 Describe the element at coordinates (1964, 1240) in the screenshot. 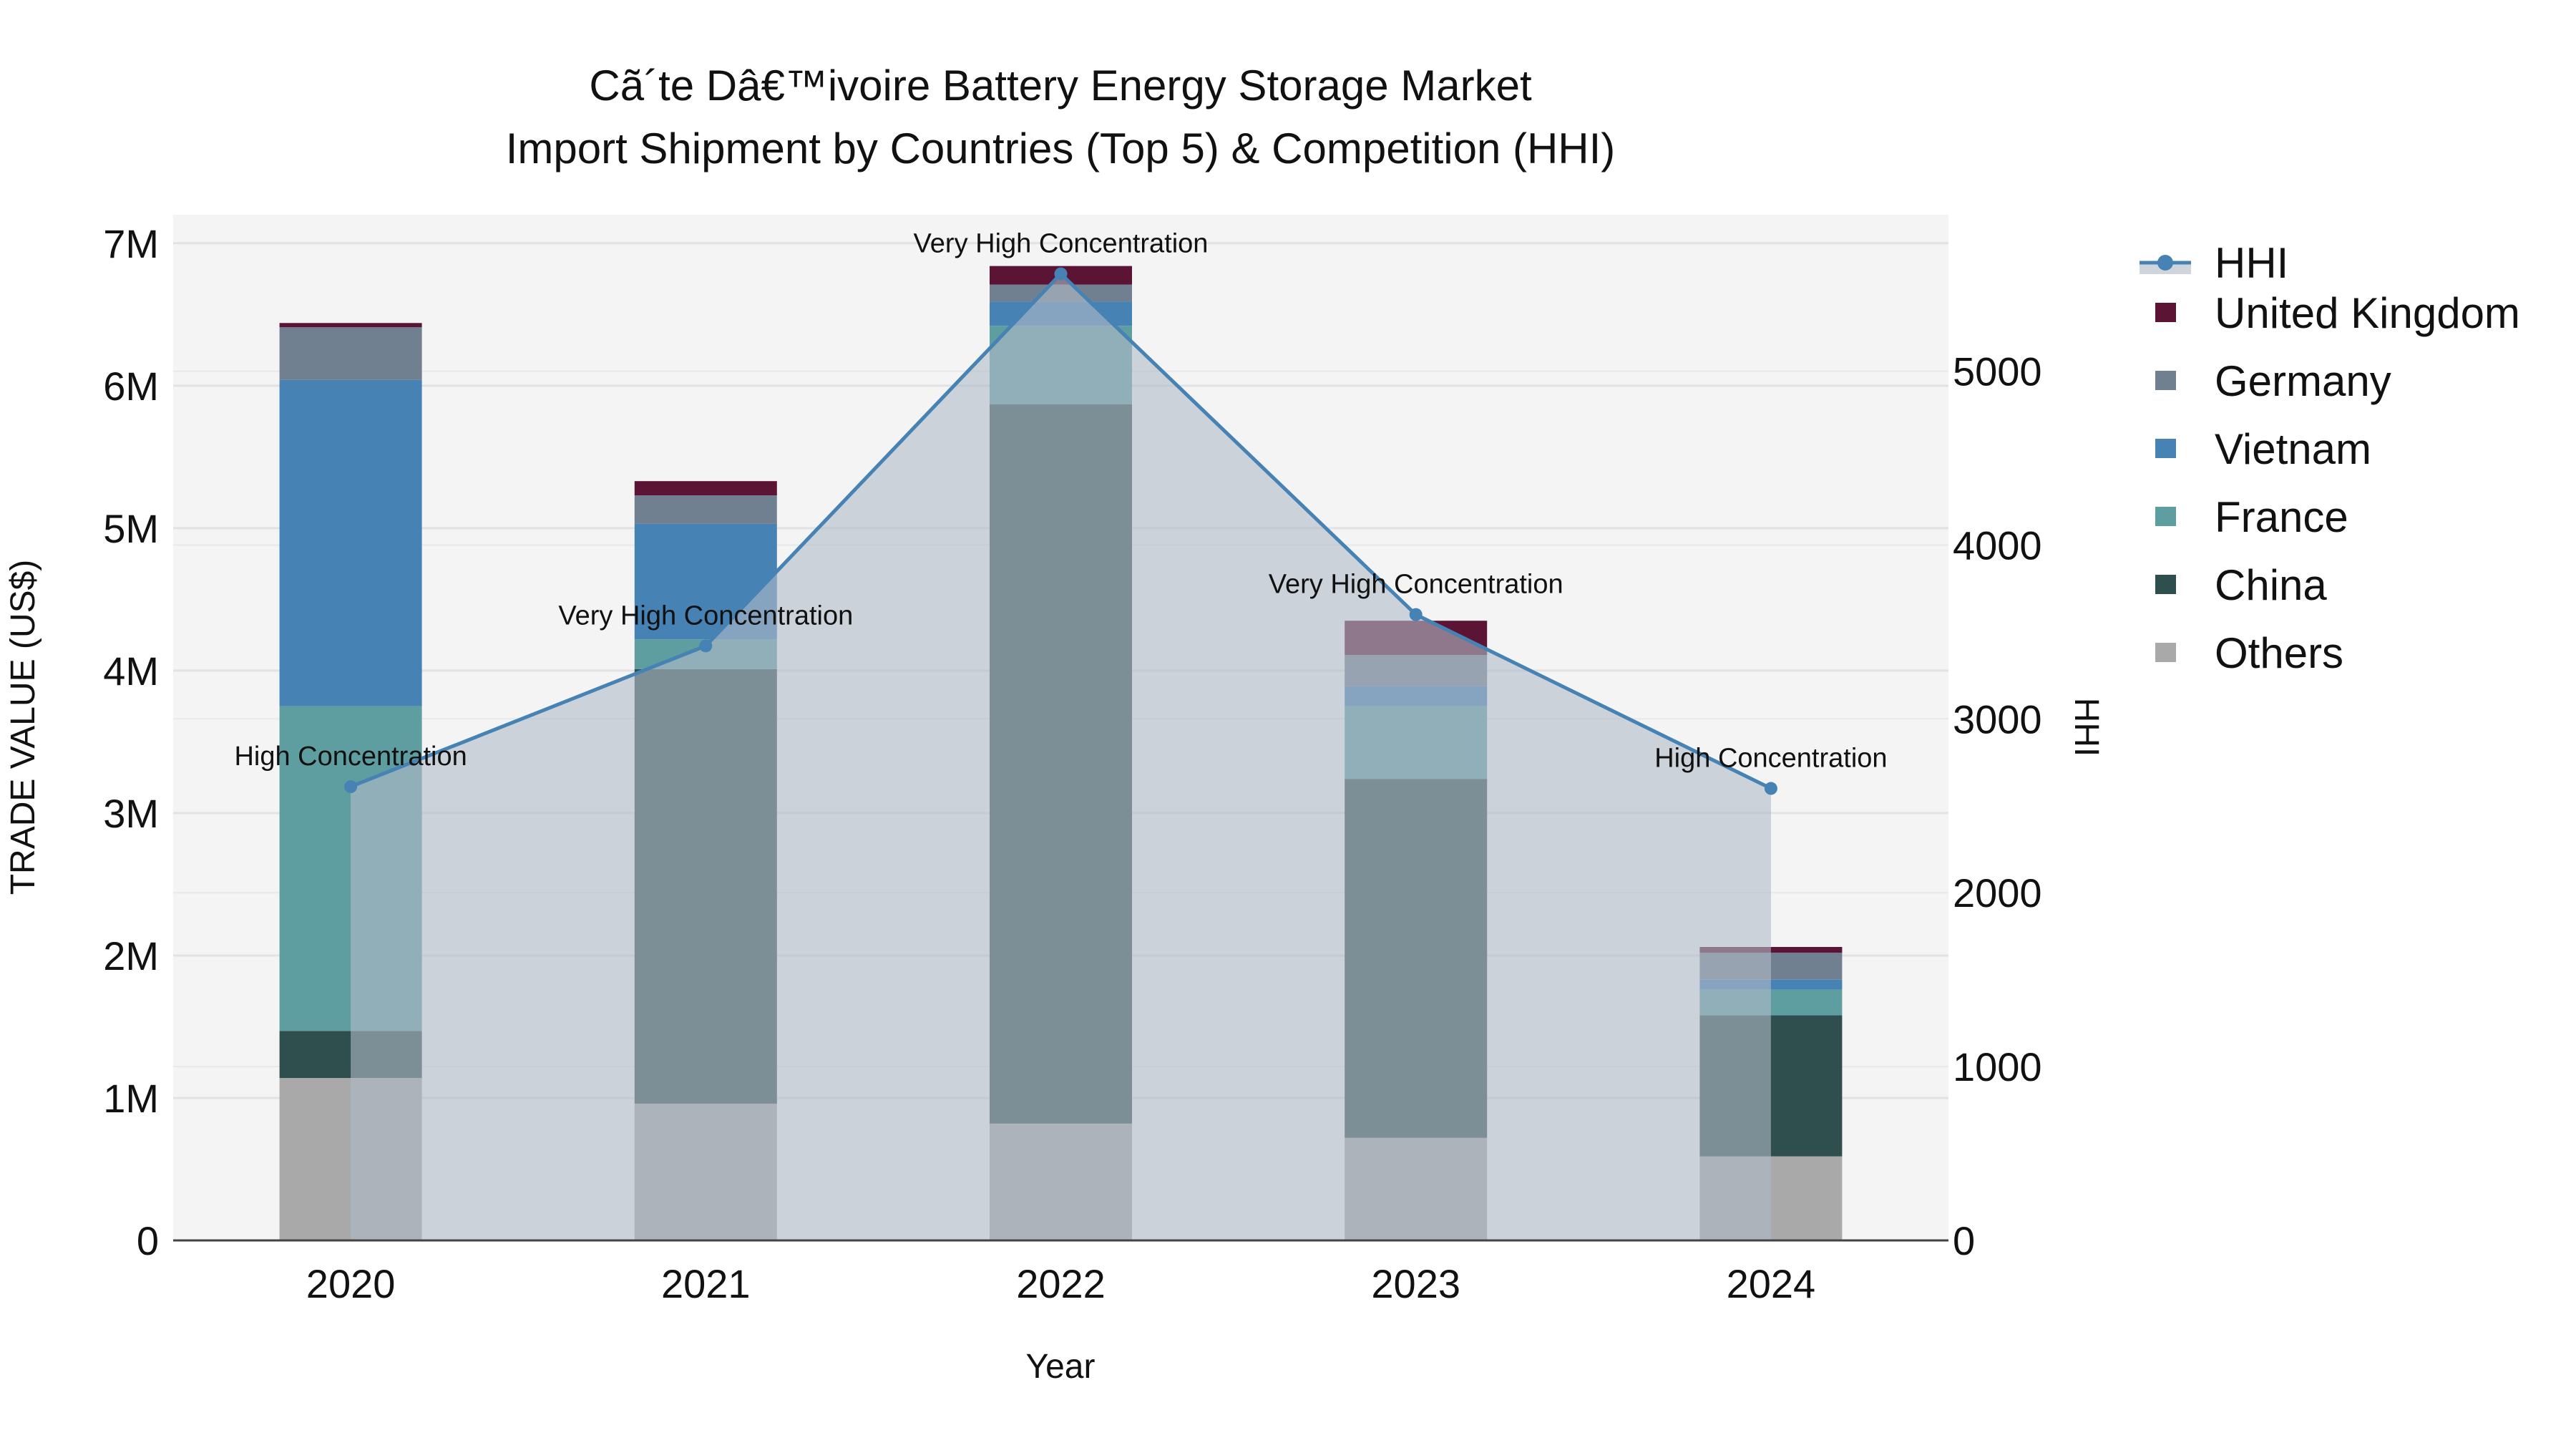

I see `y2-tick-label: 0` at that location.